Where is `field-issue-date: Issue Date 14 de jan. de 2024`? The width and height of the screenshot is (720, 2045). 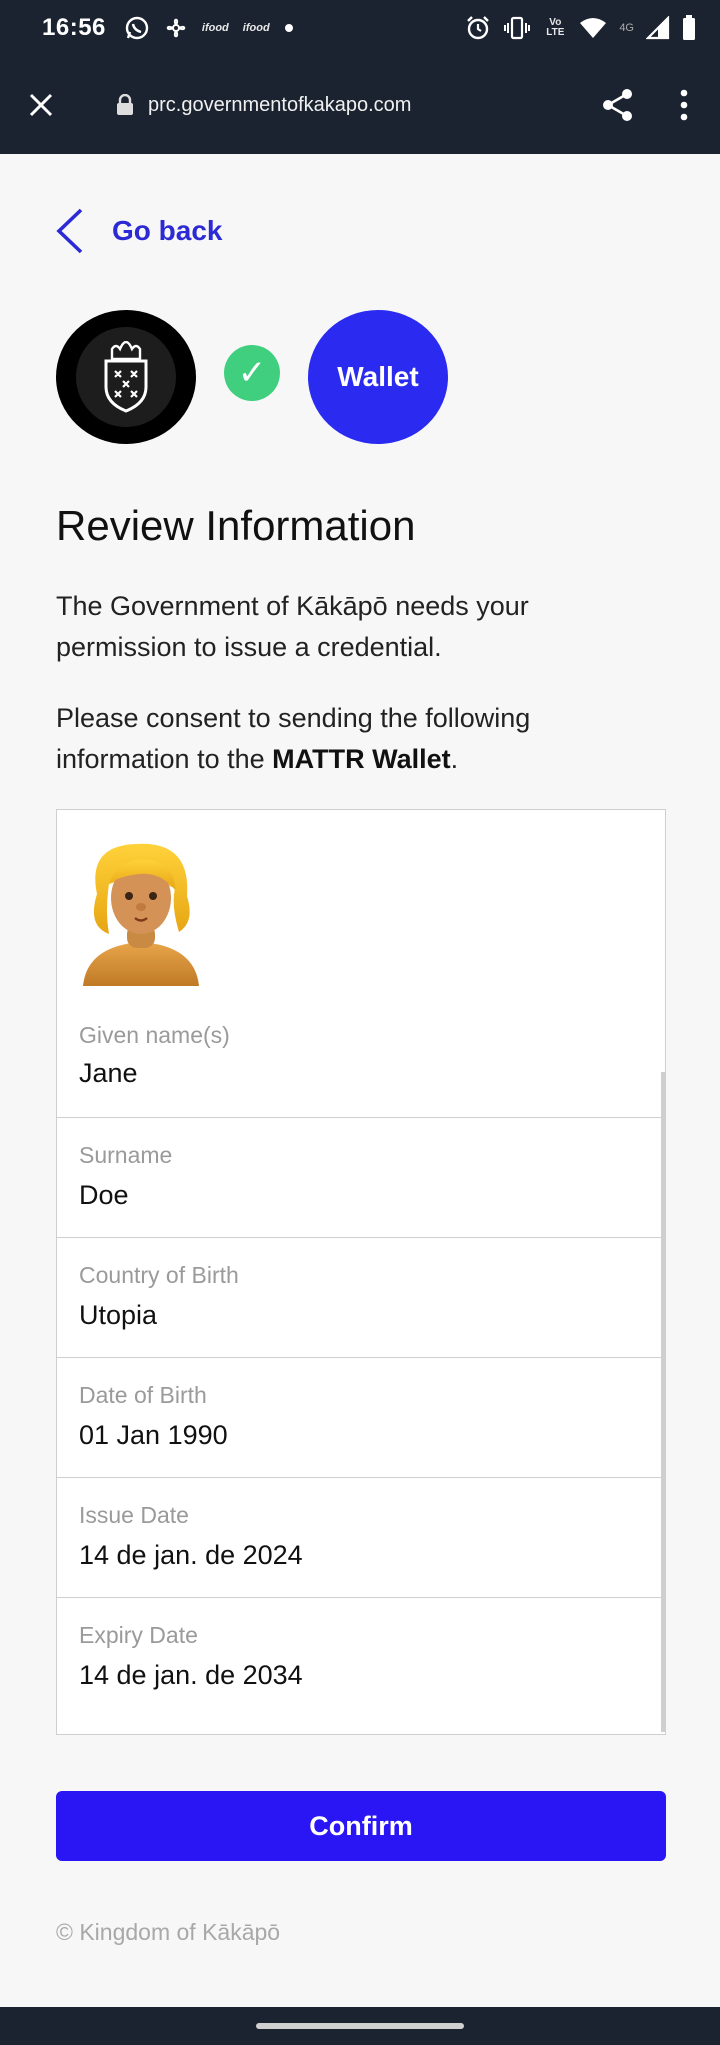 field-issue-date: Issue Date 14 de jan. de 2024 is located at coordinates (360, 1538).